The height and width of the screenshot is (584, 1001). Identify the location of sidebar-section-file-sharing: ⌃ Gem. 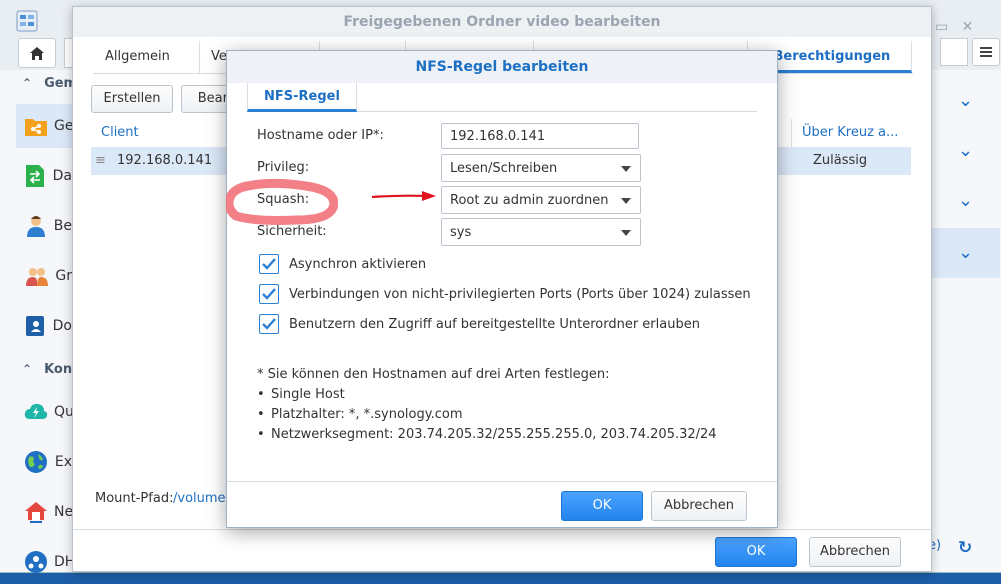
(49, 83).